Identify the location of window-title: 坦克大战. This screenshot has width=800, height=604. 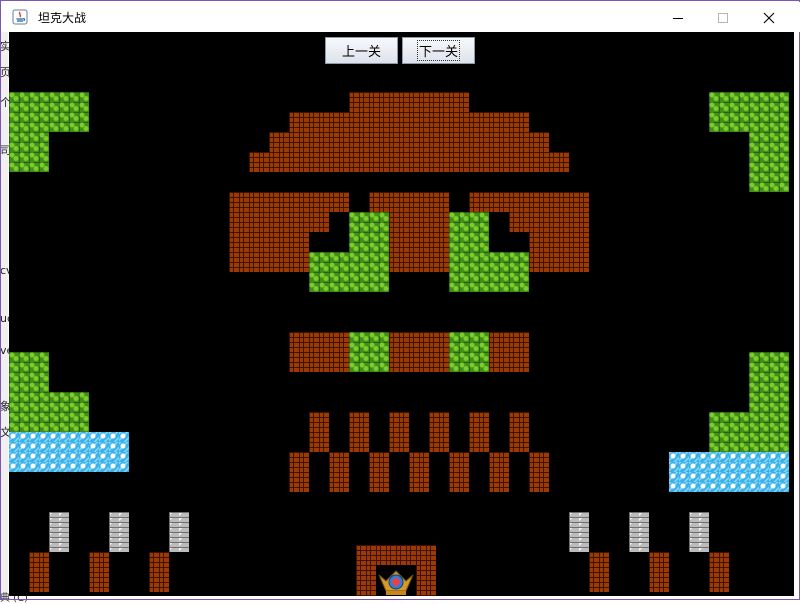
(62, 18).